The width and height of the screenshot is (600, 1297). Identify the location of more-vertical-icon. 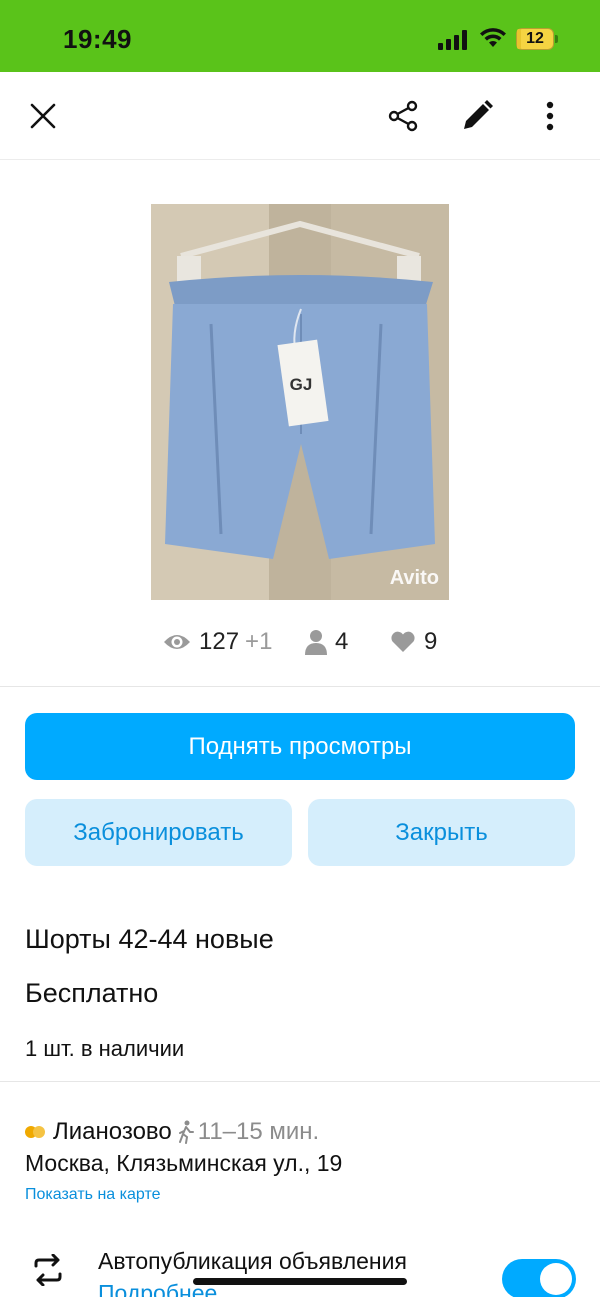
(550, 116).